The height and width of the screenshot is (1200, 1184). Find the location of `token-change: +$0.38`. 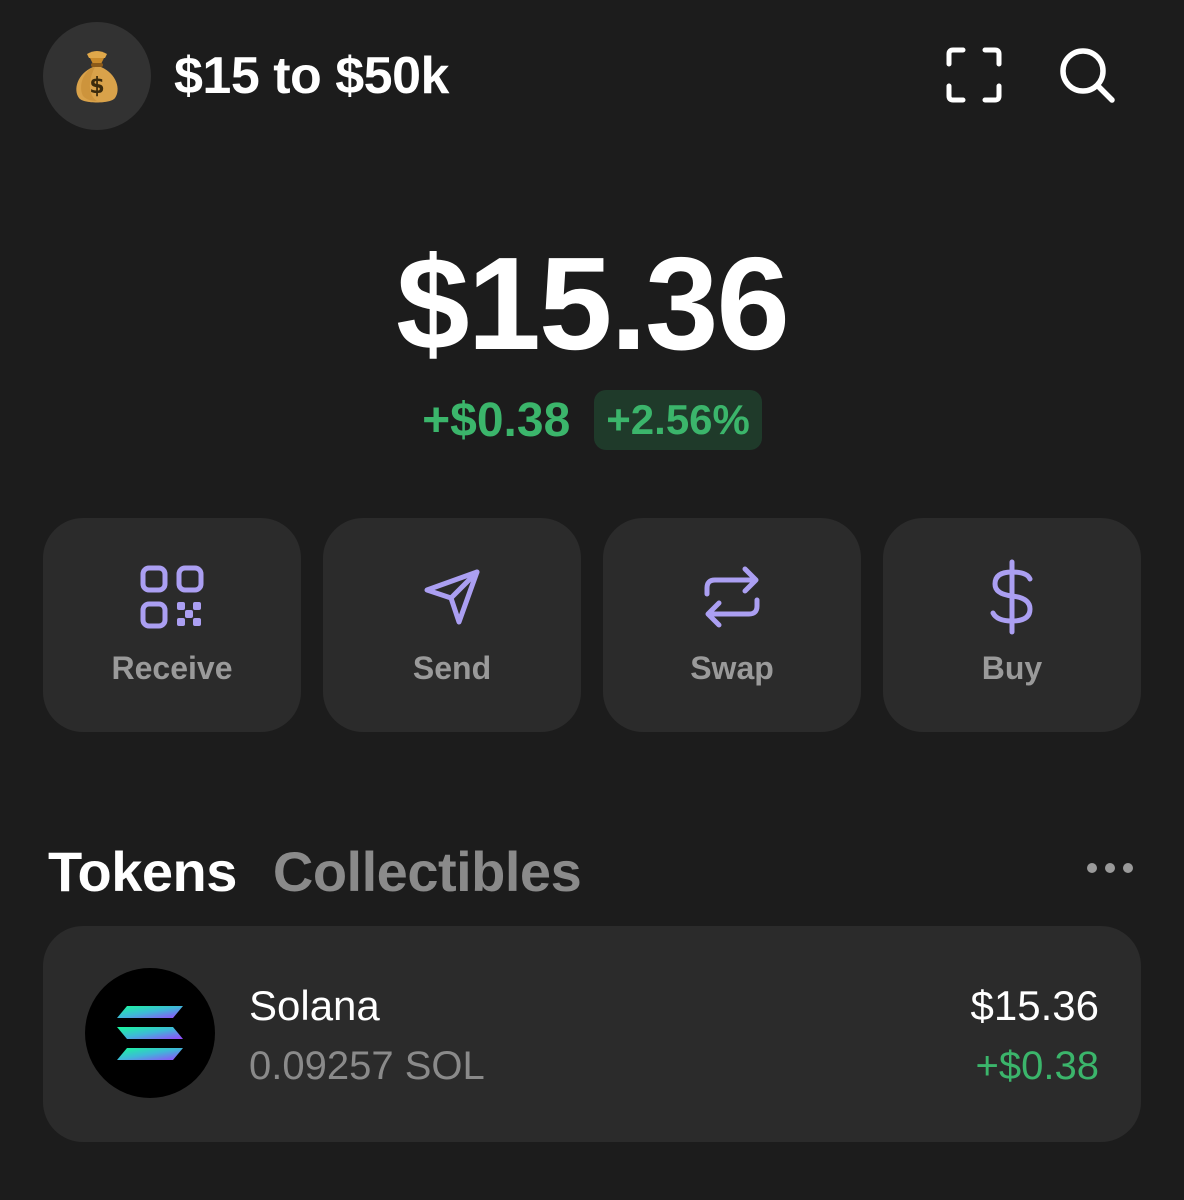

token-change: +$0.38 is located at coordinates (1037, 1066).